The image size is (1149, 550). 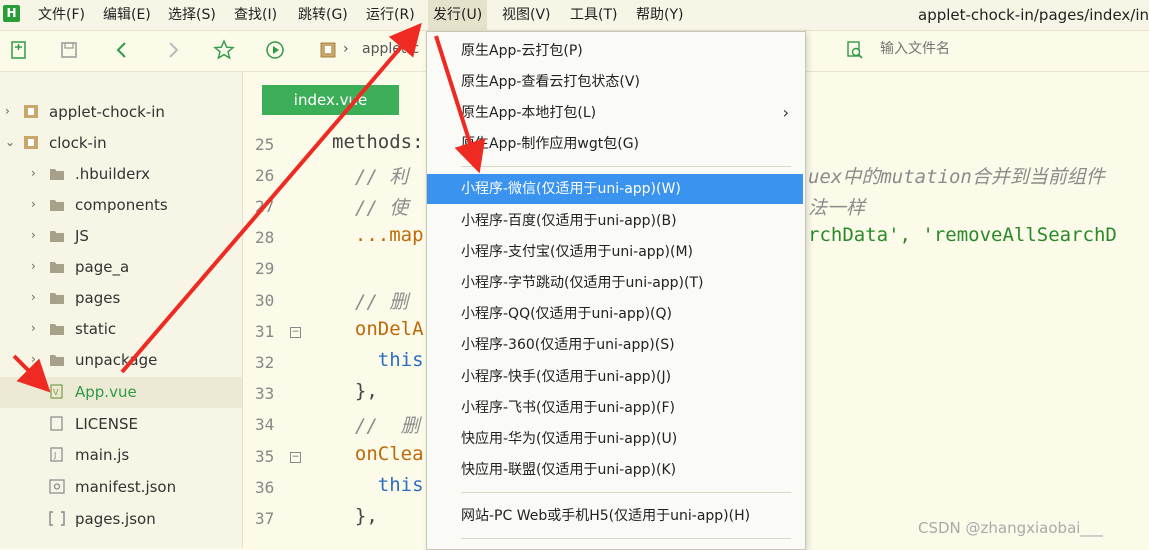 I want to click on menu-goto: 跳转(G), so click(x=323, y=15).